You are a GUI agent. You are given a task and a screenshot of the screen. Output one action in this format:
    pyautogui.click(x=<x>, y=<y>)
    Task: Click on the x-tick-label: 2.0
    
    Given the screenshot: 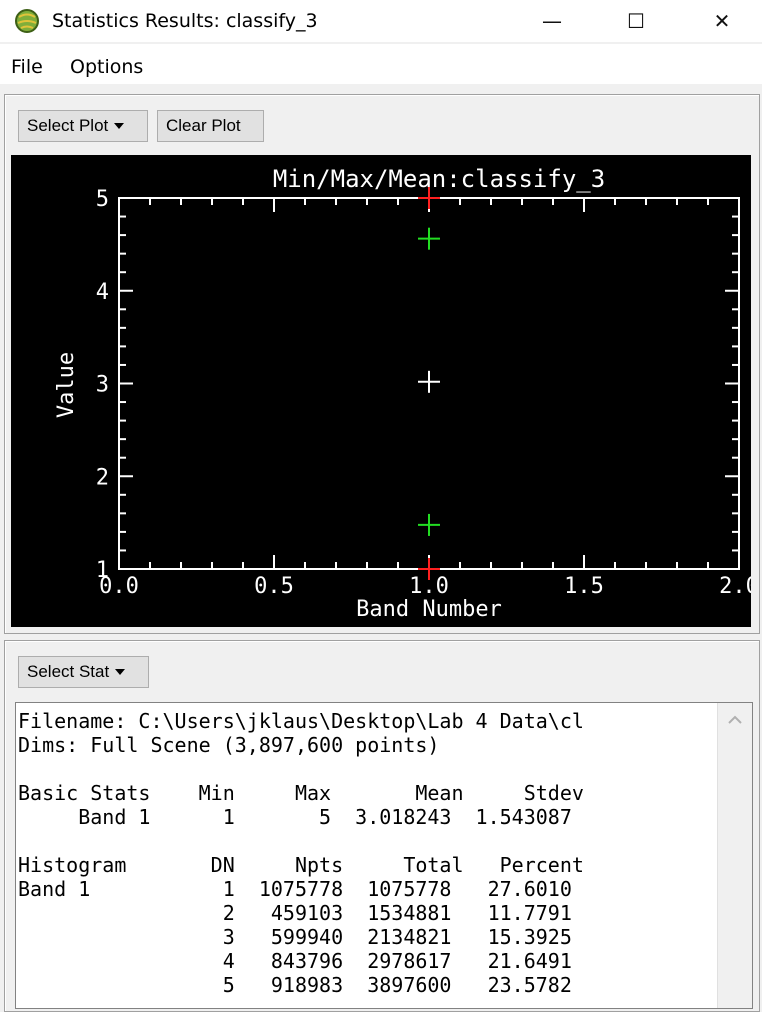 What is the action you would take?
    pyautogui.click(x=735, y=586)
    